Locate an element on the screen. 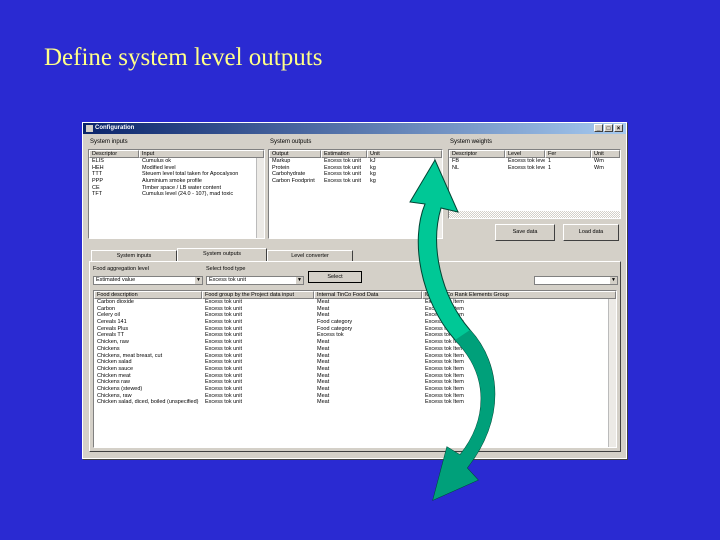 Image resolution: width=720 pixels, height=540 pixels. table-row: PPP Aluminium smoke profile is located at coordinates (176, 181).